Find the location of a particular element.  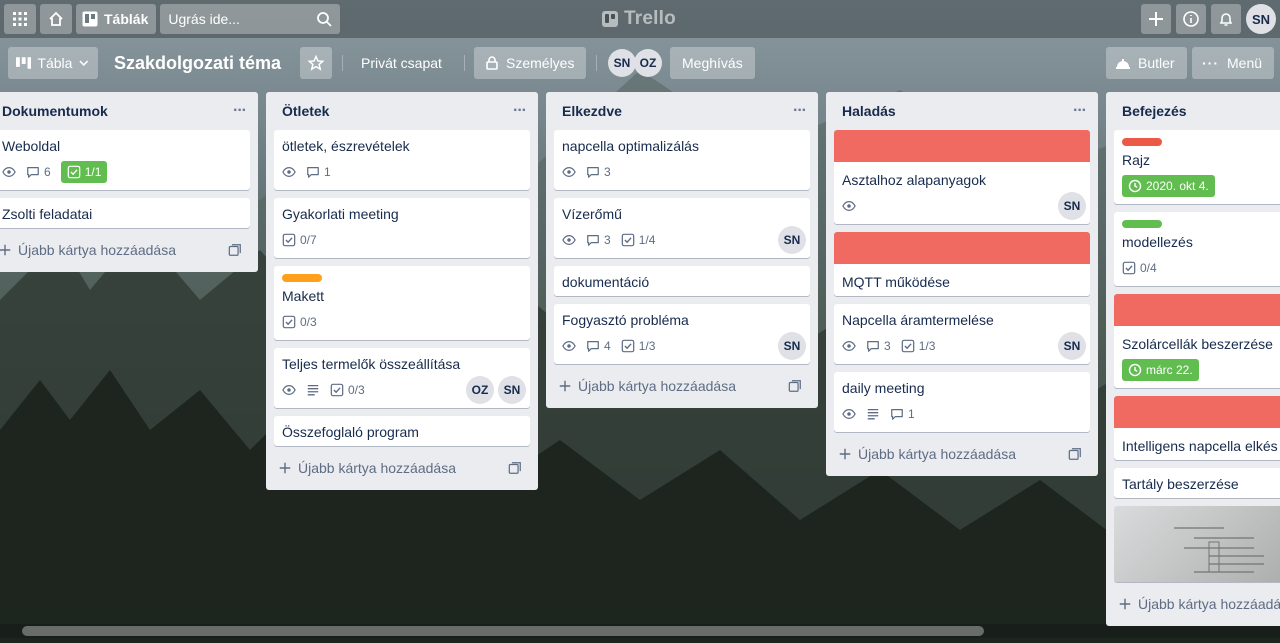

apps-button is located at coordinates (20, 19).